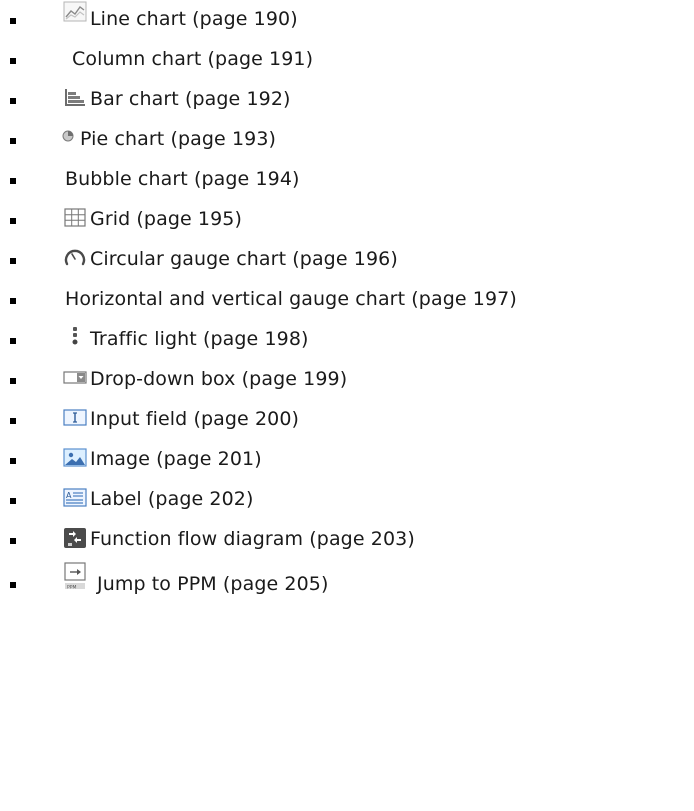  Describe the element at coordinates (69, 495) in the screenshot. I see `svg-text: A` at that location.